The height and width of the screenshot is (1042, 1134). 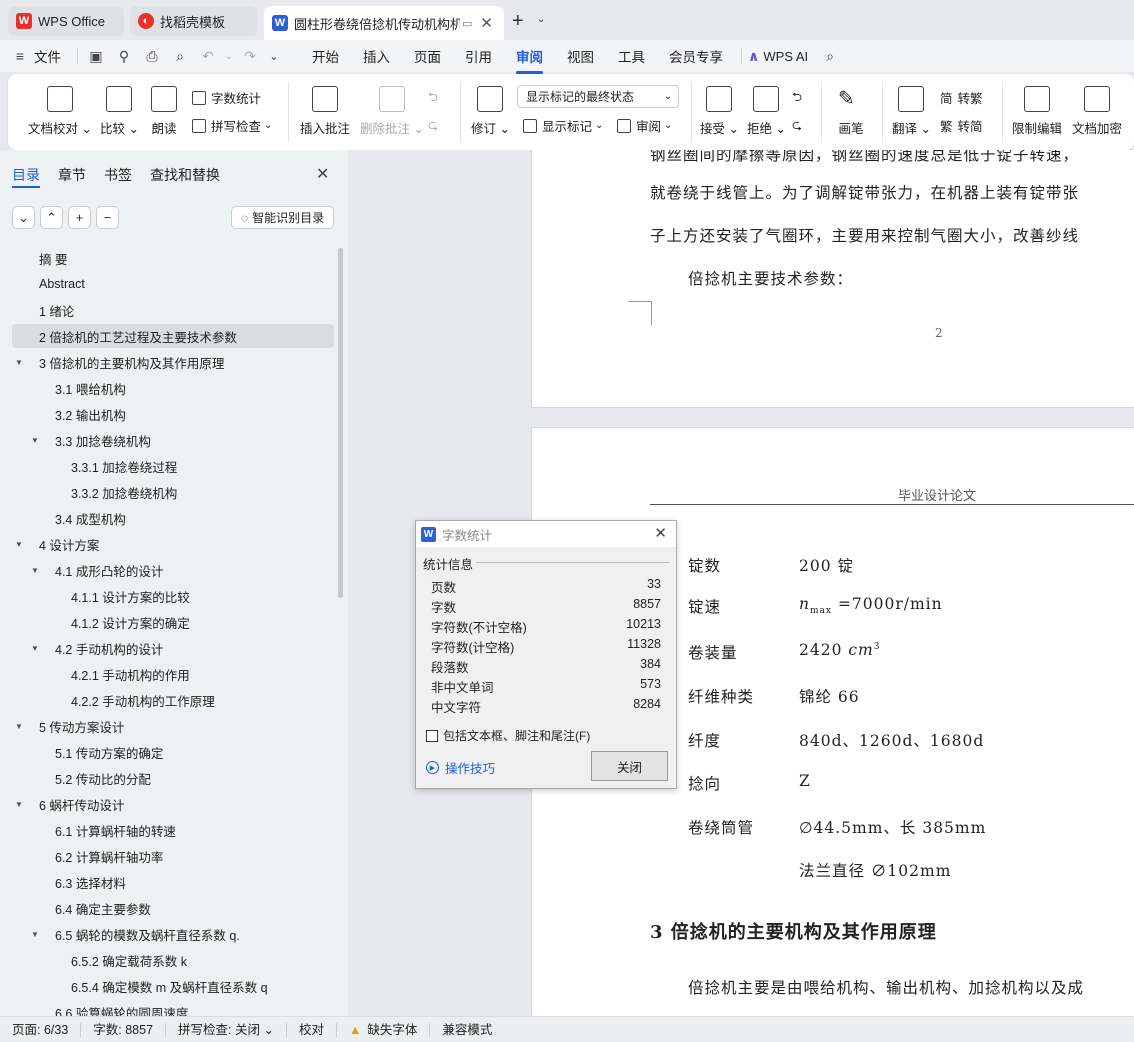 What do you see at coordinates (124, 56) in the screenshot?
I see `share-icon: ⚲` at bounding box center [124, 56].